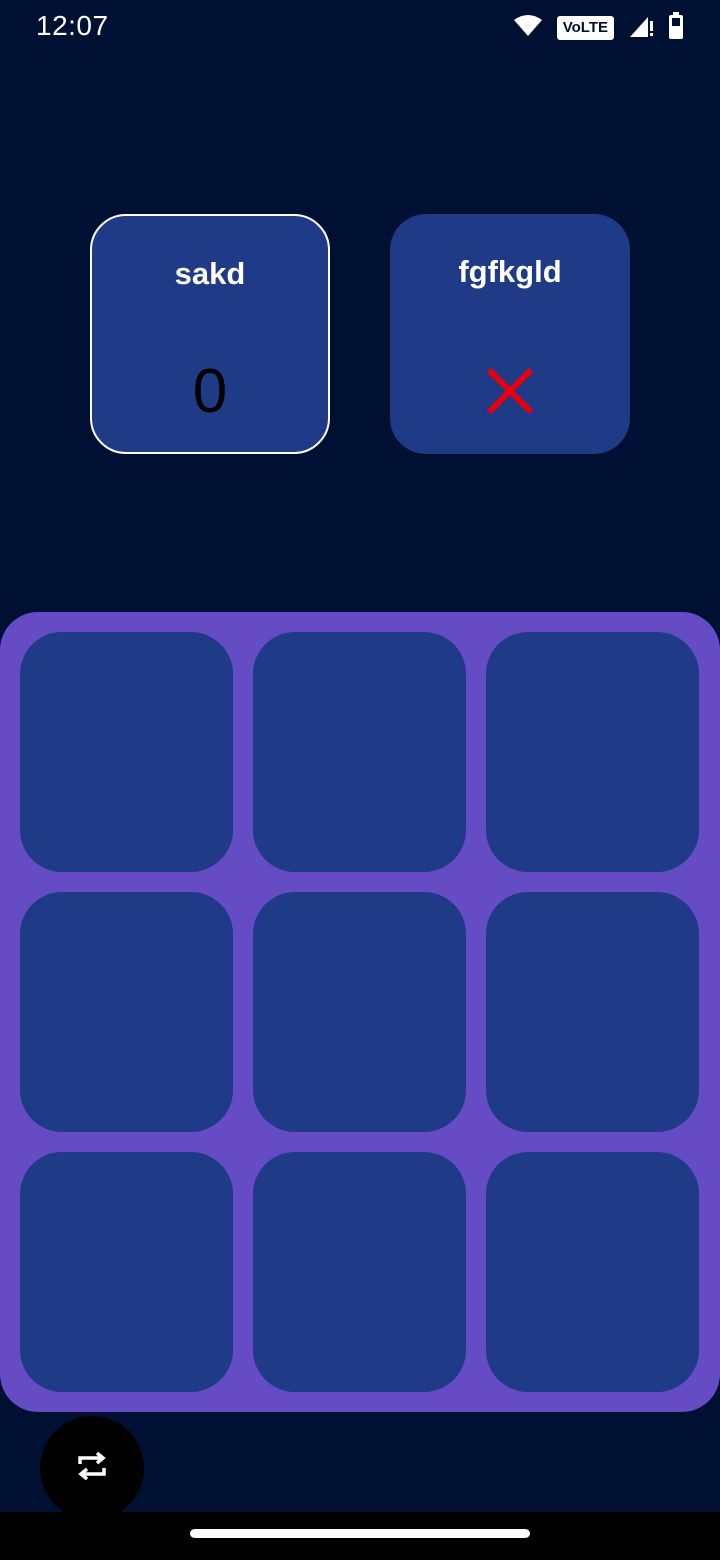 The image size is (720, 1560). I want to click on restart-button, so click(92, 1468).